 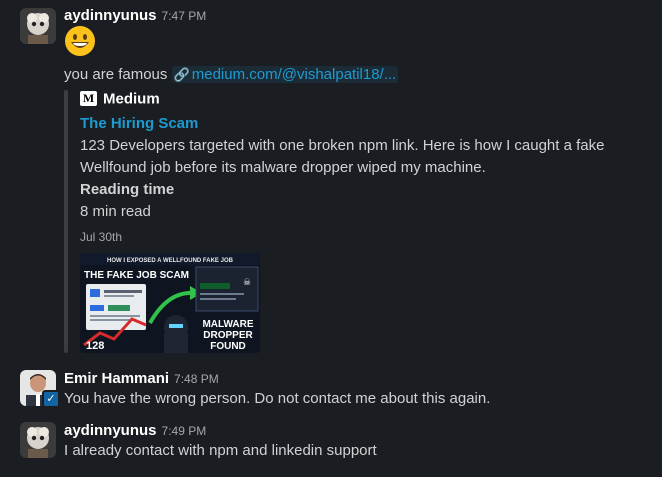 I want to click on thumb-header: HOW I EXPOSED A WELLFOUND FAKE JOB, so click(x=170, y=261).